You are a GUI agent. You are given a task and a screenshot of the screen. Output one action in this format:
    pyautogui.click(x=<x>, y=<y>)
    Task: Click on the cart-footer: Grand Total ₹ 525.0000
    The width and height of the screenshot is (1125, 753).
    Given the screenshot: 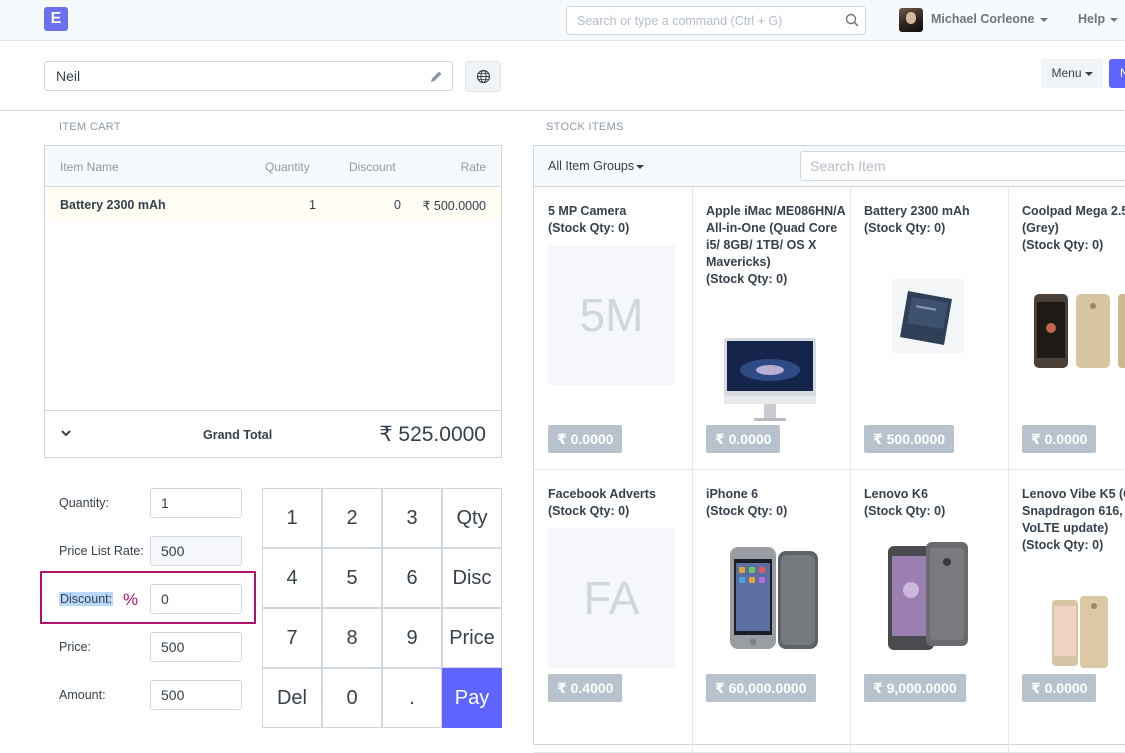 What is the action you would take?
    pyautogui.click(x=273, y=433)
    